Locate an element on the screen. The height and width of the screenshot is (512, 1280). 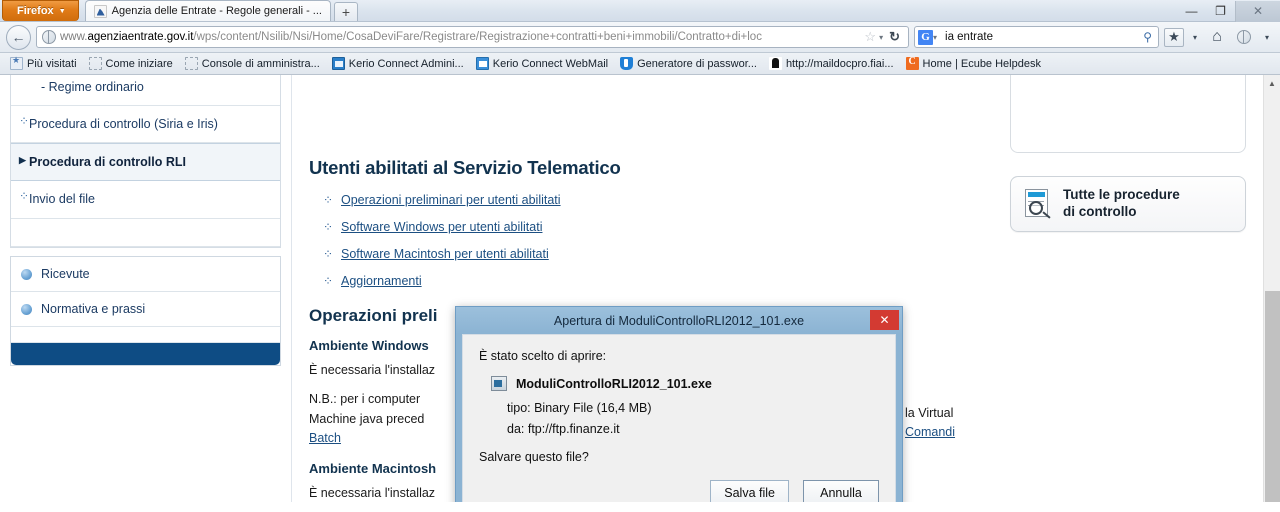
maximize-button: ❐ is located at coordinates (1220, 11).